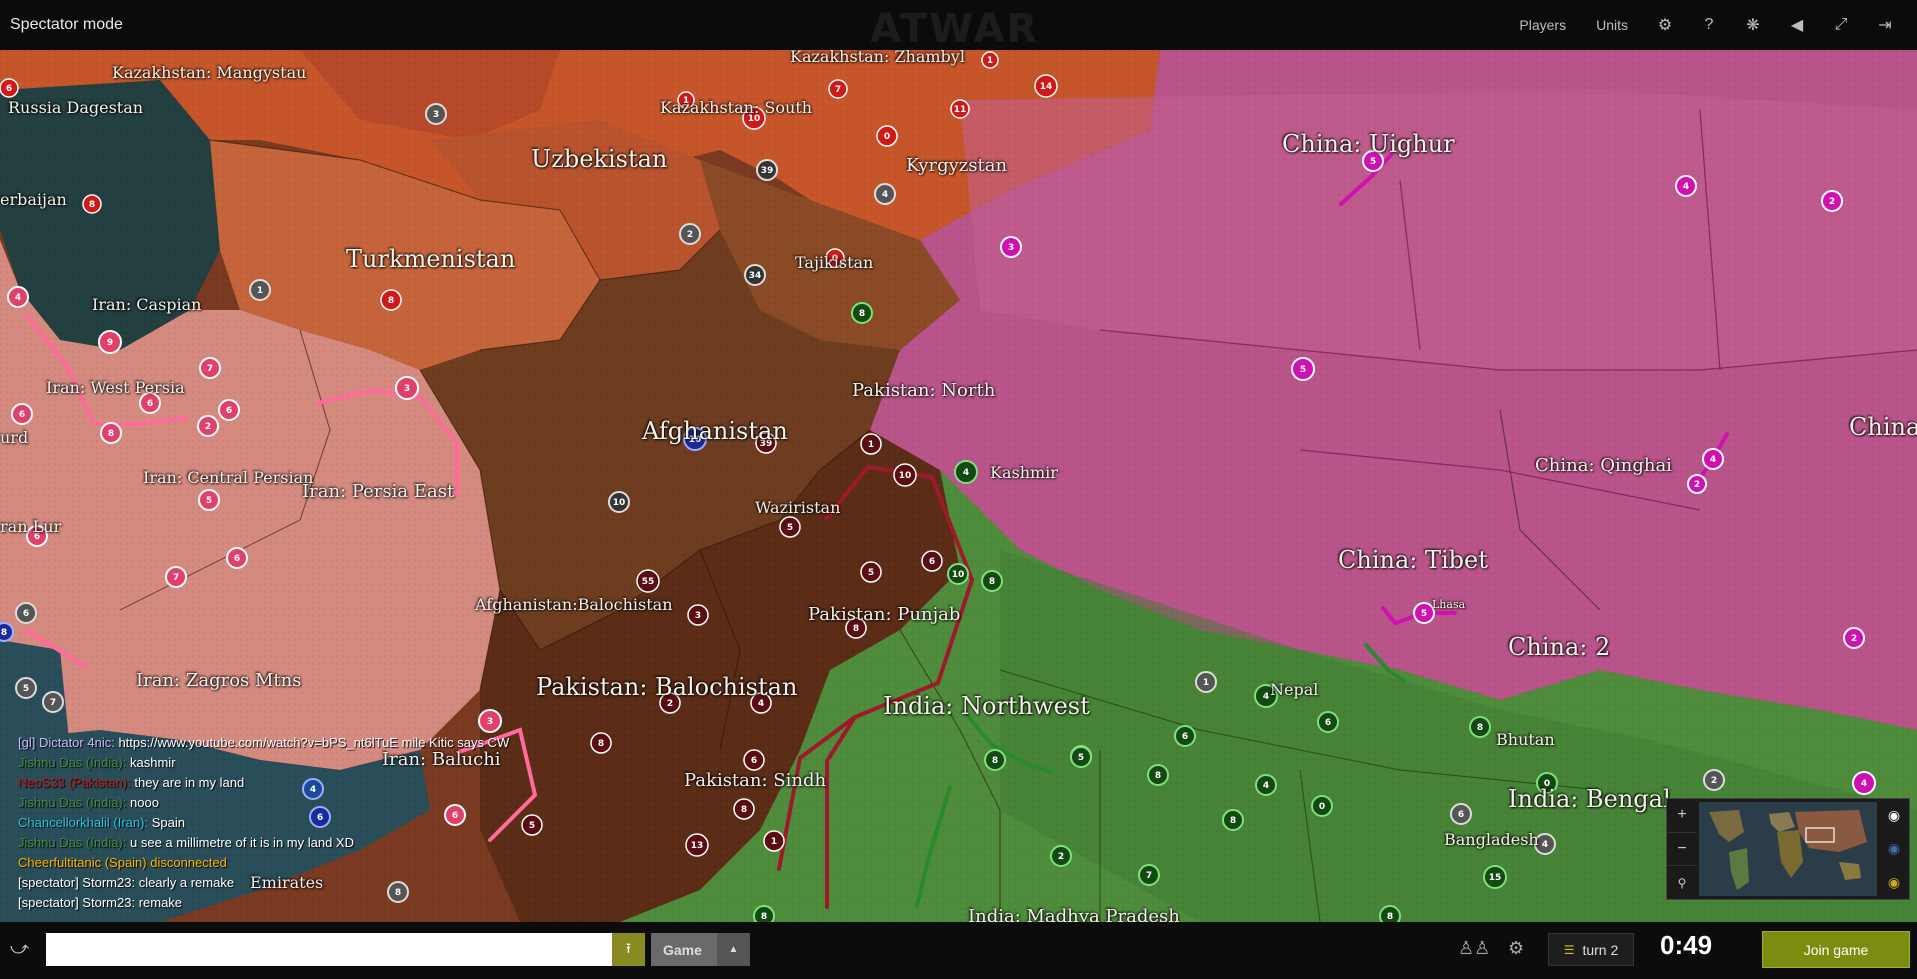  I want to click on chat-message: they are in my land, so click(189, 782).